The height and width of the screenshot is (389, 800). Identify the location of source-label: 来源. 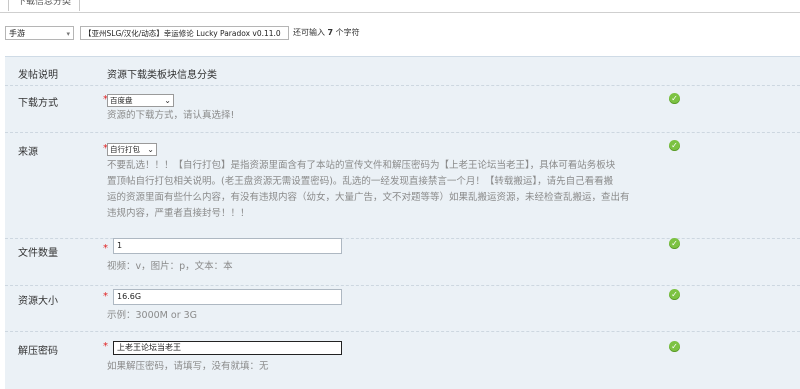
(28, 152).